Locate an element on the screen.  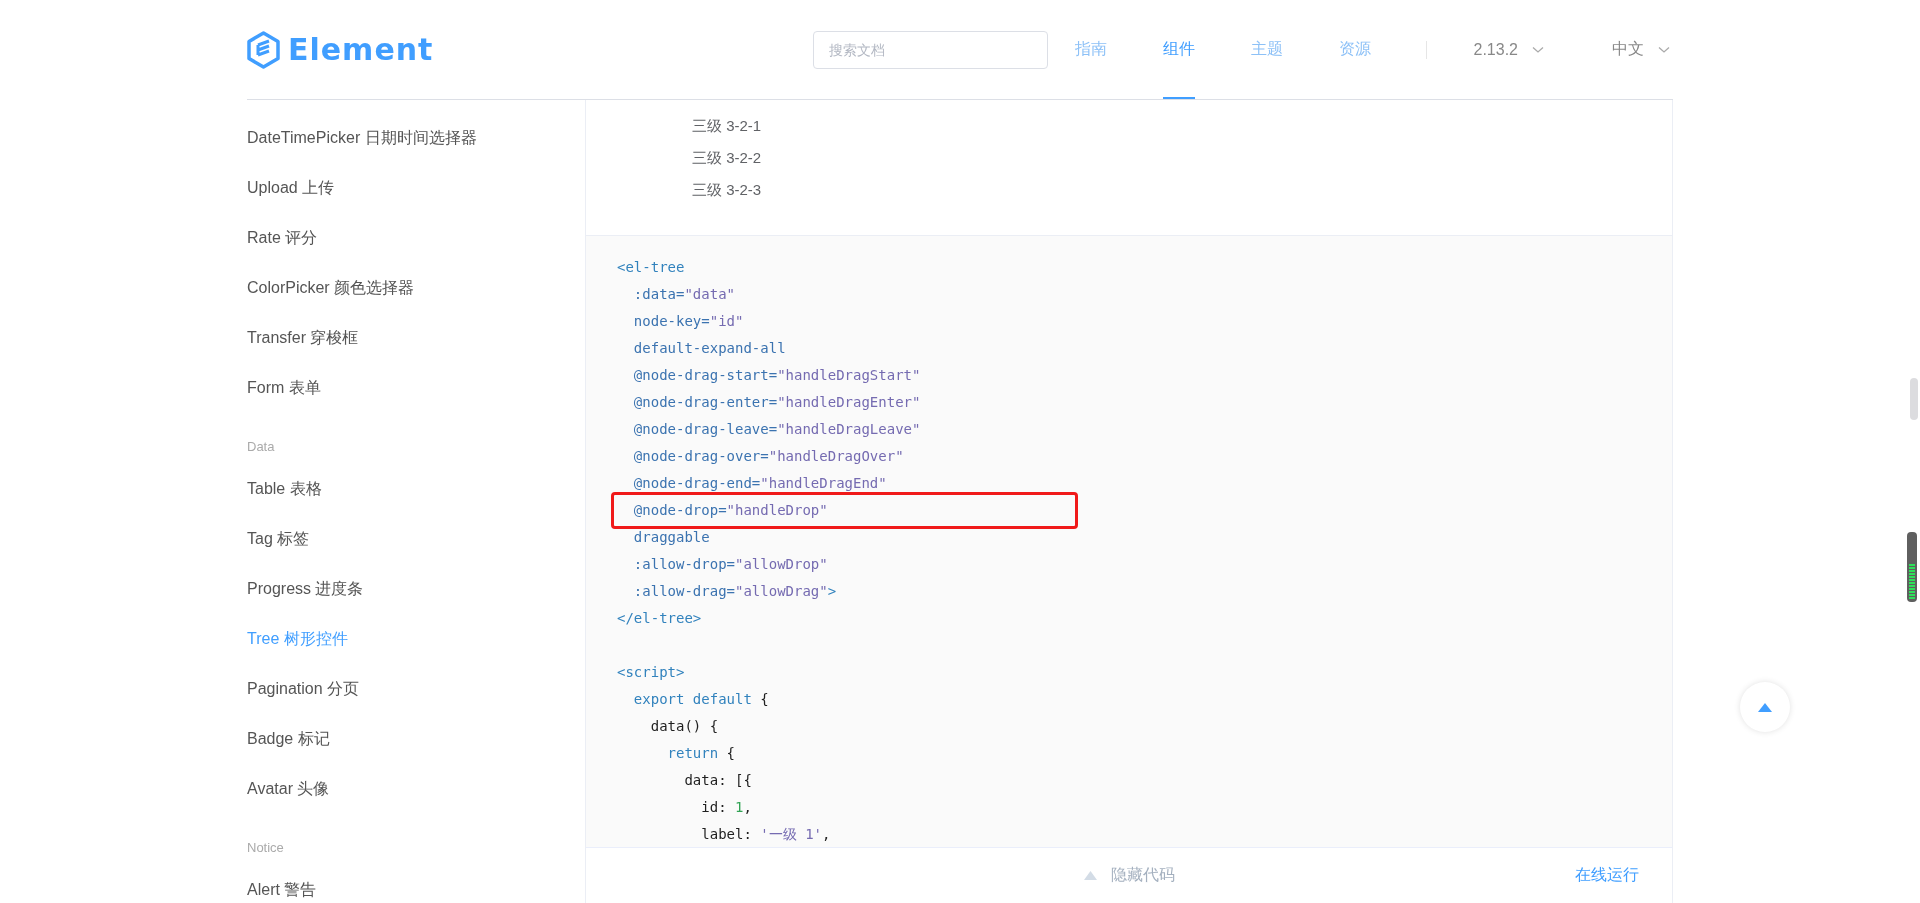
code-line: data: [{ is located at coordinates (717, 780).